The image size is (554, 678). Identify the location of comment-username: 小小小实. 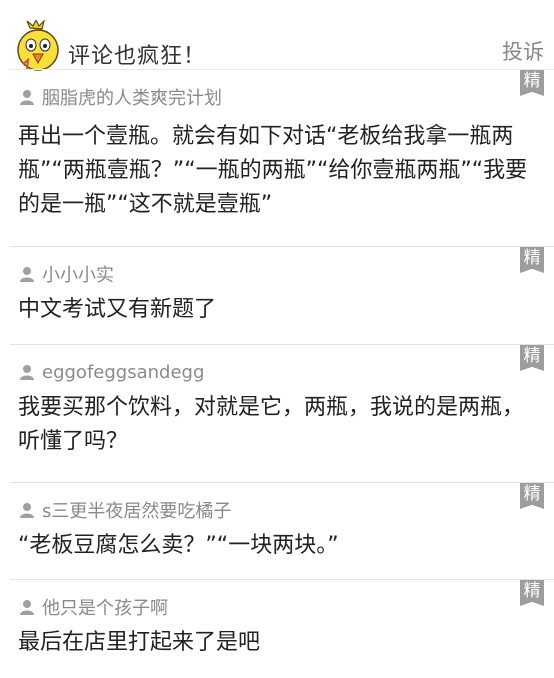
(78, 274).